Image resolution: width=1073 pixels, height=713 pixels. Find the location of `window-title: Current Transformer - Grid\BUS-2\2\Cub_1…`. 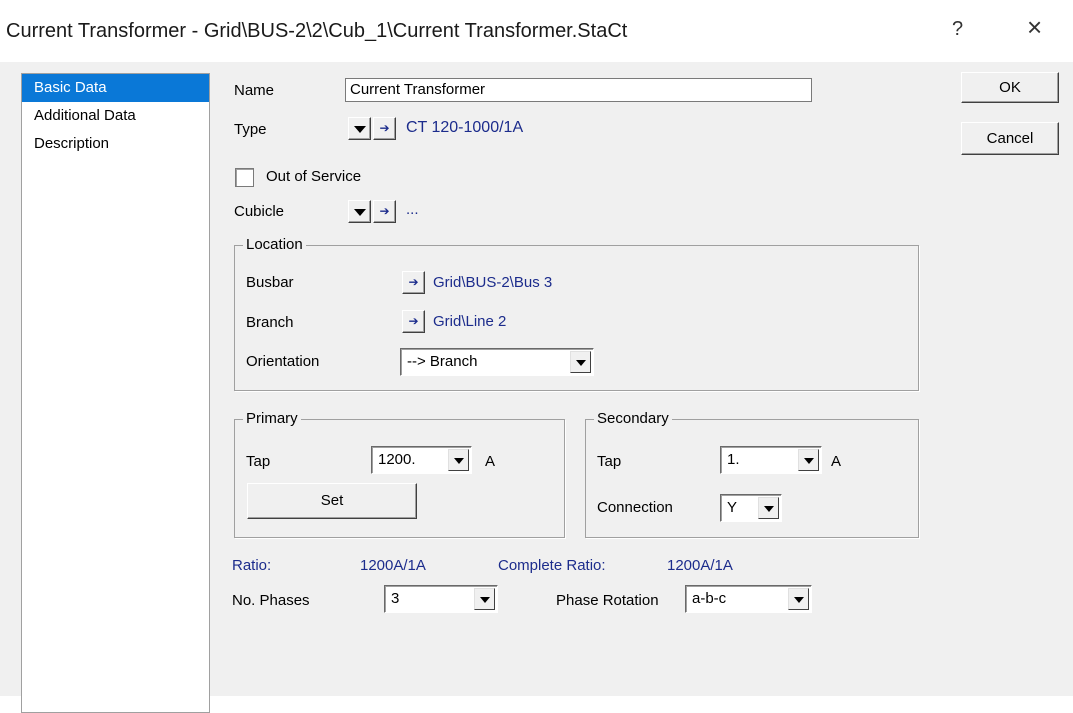

window-title: Current Transformer - Grid\BUS-2\2\Cub_1… is located at coordinates (317, 31).